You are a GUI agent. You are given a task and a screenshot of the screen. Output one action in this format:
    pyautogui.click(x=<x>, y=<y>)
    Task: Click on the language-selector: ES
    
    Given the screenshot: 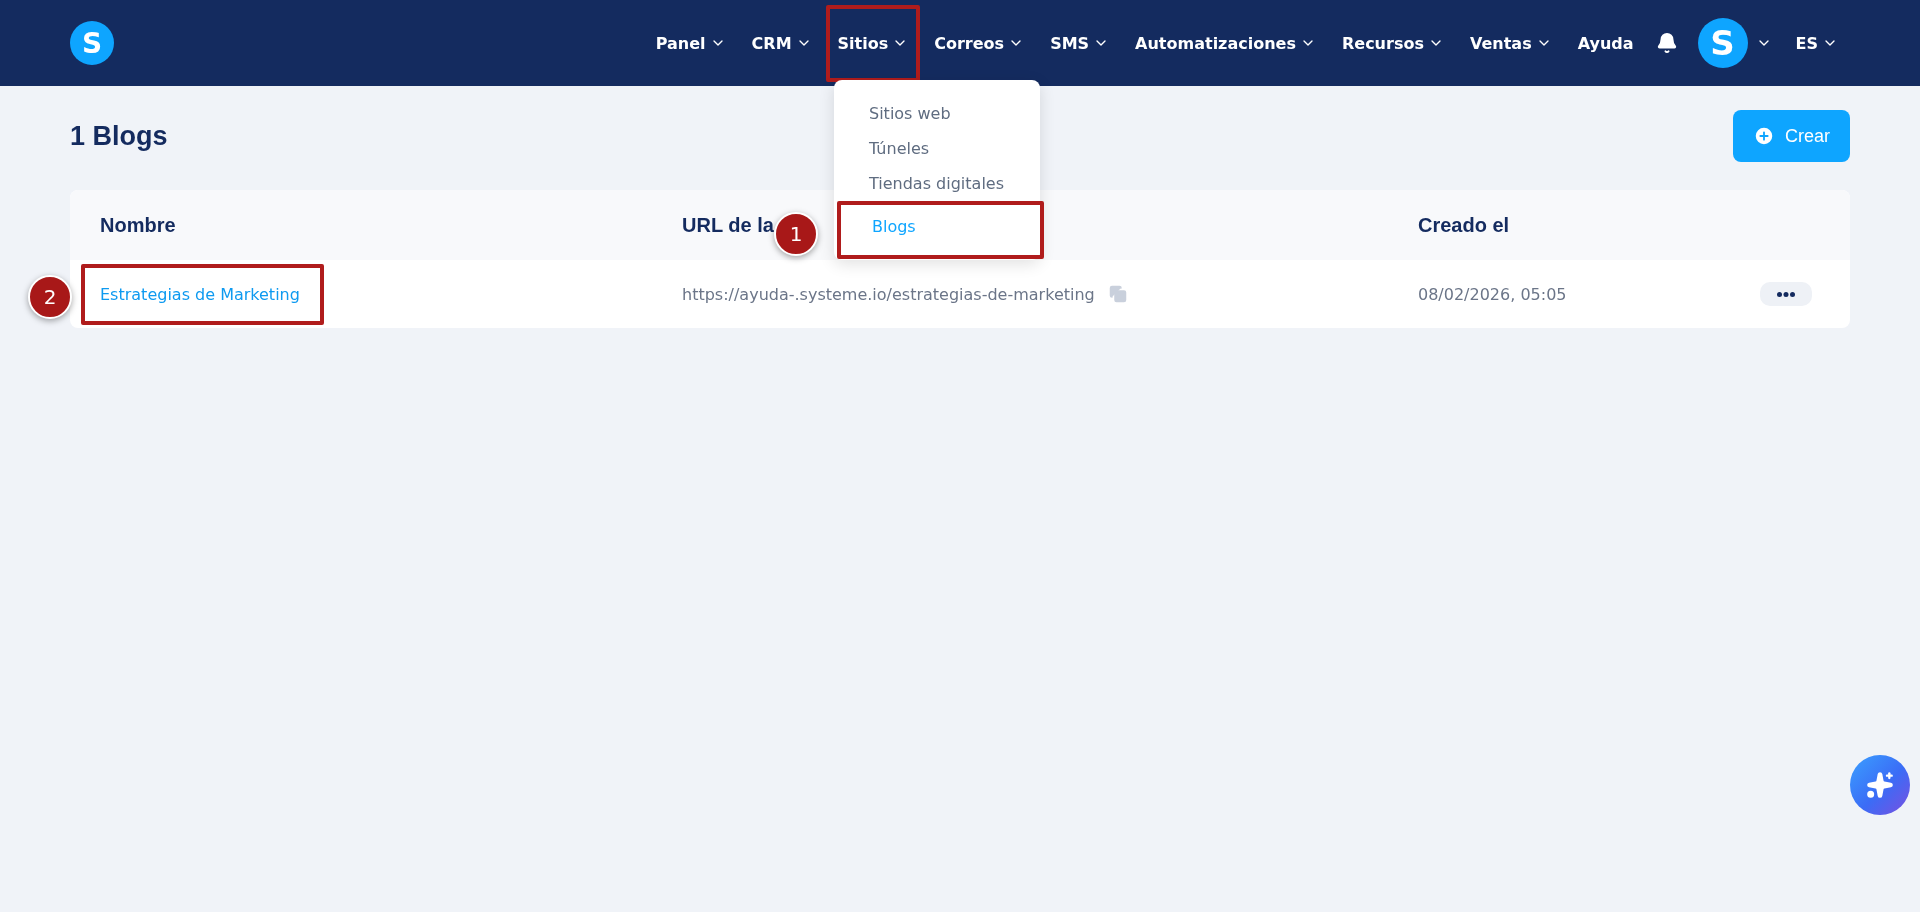 What is the action you would take?
    pyautogui.click(x=1816, y=43)
    